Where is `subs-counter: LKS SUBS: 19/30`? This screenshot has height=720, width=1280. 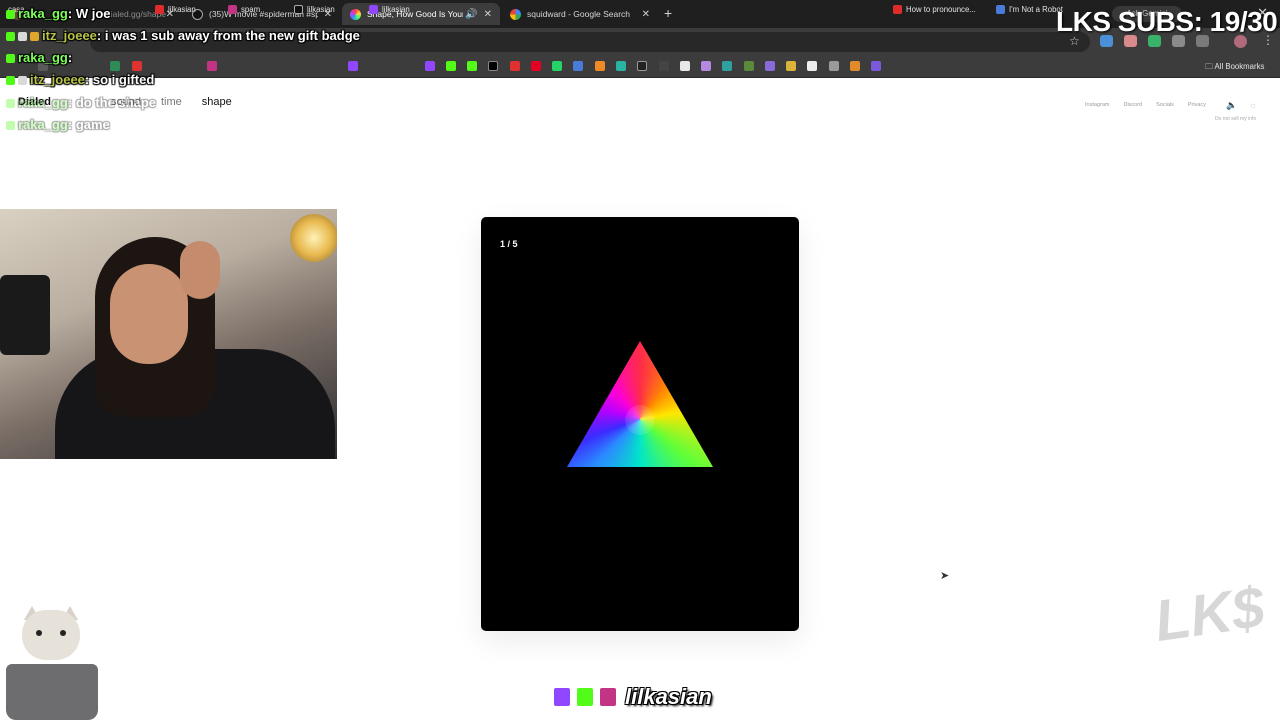 subs-counter: LKS SUBS: 19/30 is located at coordinates (1167, 21).